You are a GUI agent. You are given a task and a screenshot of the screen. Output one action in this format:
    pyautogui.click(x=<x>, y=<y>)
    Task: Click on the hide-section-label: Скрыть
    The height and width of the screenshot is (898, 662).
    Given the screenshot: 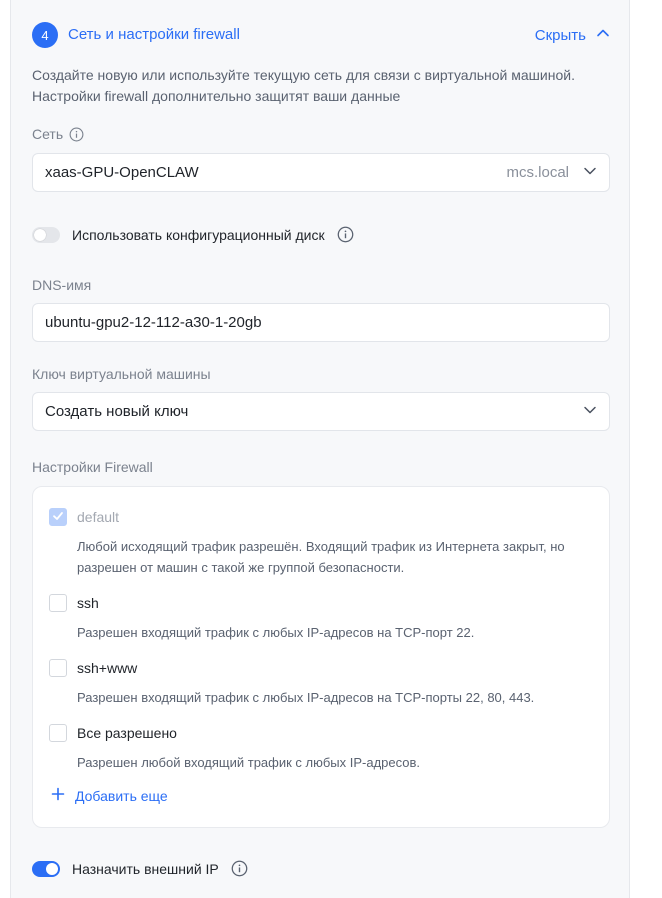 What is the action you would take?
    pyautogui.click(x=560, y=35)
    